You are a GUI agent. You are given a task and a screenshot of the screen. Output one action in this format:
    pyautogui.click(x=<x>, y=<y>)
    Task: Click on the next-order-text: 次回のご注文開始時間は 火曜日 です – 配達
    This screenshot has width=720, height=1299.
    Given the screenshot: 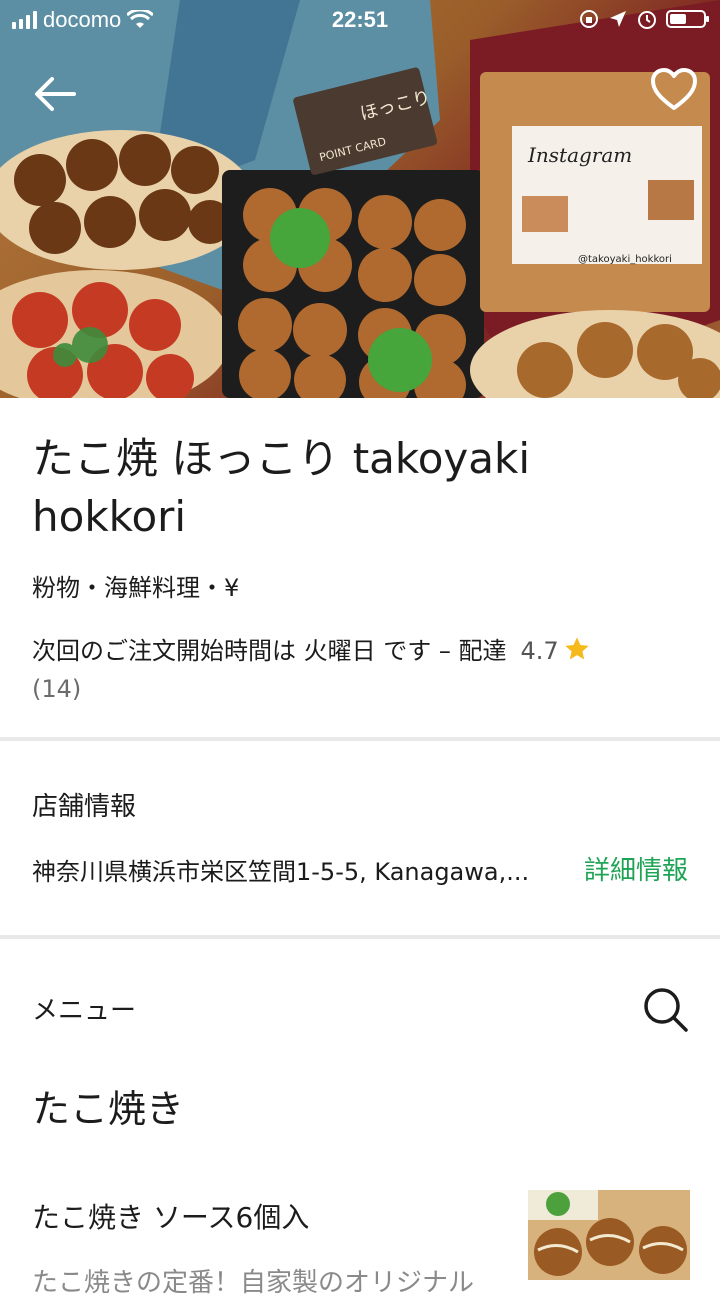 What is the action you would take?
    pyautogui.click(x=269, y=651)
    